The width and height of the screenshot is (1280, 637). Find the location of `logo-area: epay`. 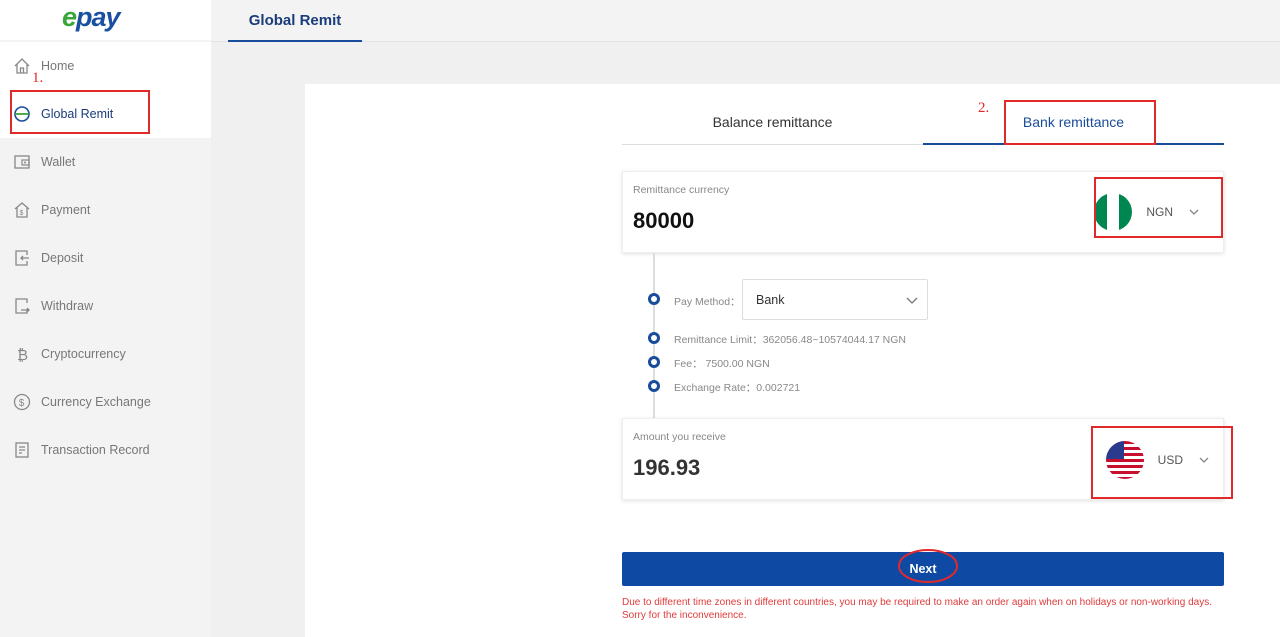

logo-area: epay is located at coordinates (105, 20).